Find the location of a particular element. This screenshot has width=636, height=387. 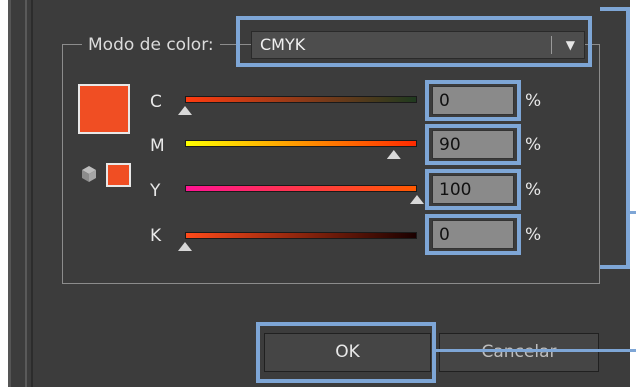

channel-c-unit: % is located at coordinates (533, 101).